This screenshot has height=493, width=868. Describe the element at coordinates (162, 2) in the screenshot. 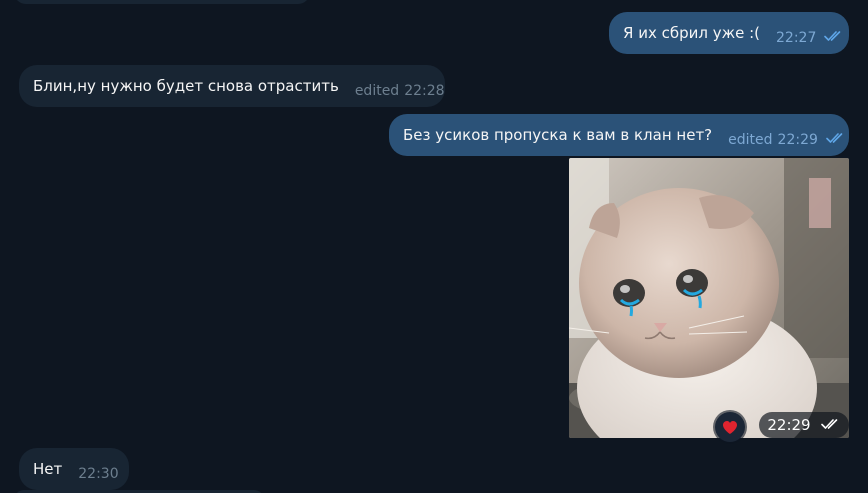

I see `message-bubble-partial` at that location.